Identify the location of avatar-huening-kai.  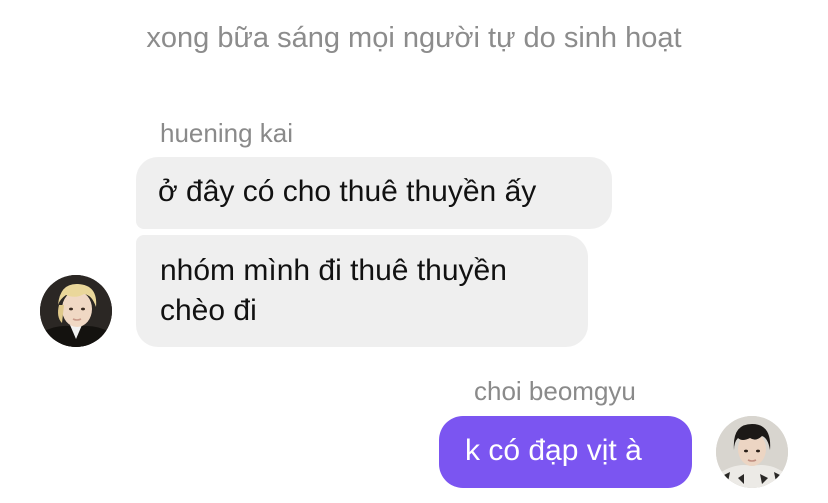
(76, 311).